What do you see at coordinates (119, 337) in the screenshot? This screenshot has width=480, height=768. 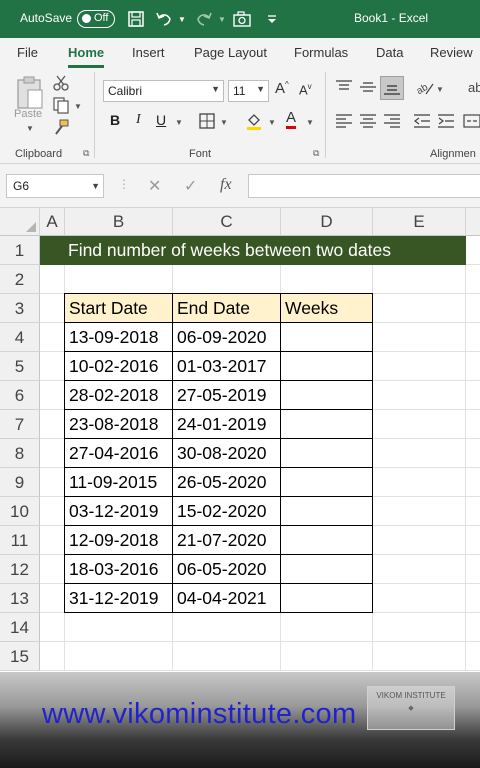 I see `start-date-cell: 13-09-2018` at bounding box center [119, 337].